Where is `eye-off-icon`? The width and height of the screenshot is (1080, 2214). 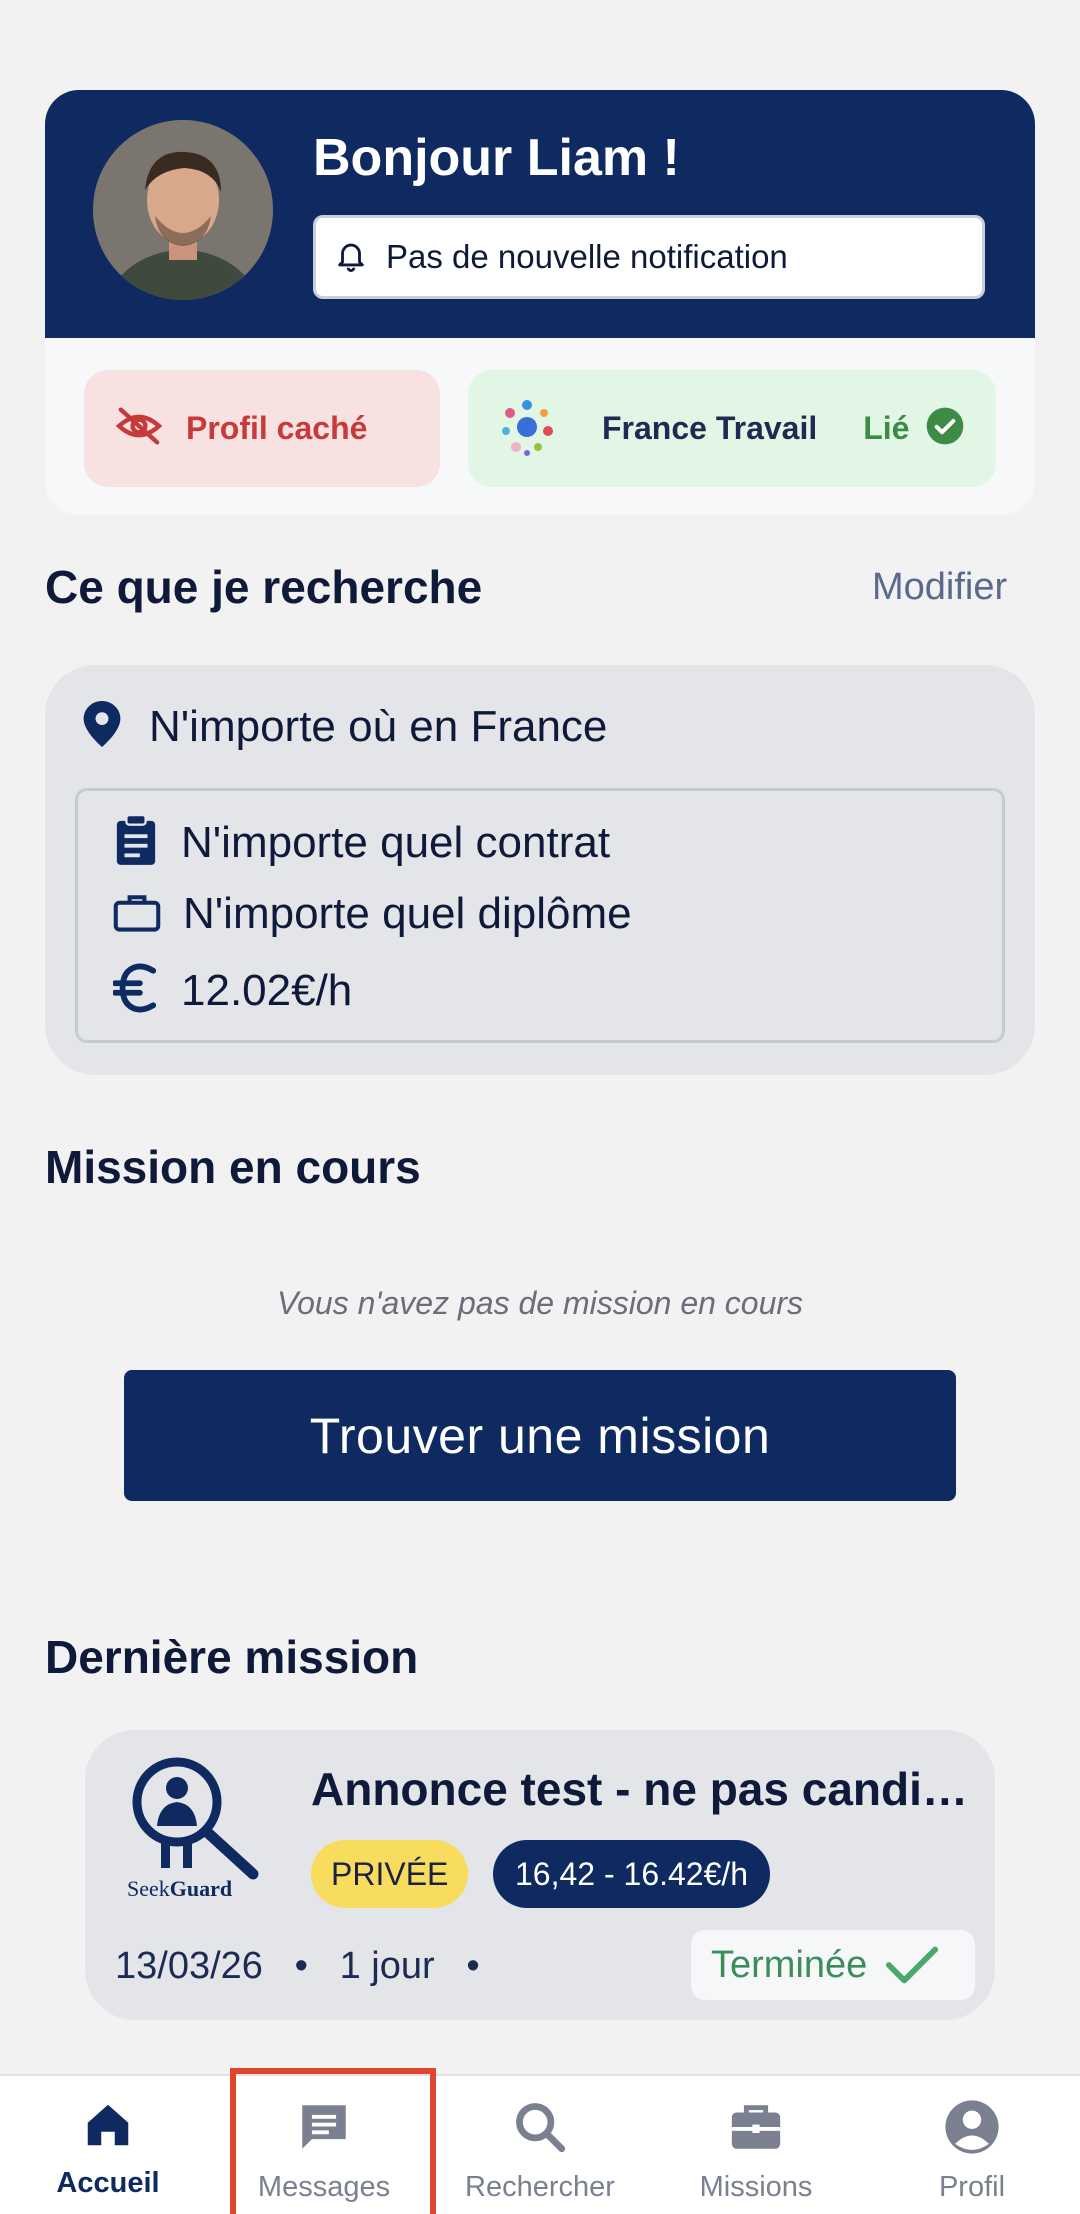 eye-off-icon is located at coordinates (139, 428).